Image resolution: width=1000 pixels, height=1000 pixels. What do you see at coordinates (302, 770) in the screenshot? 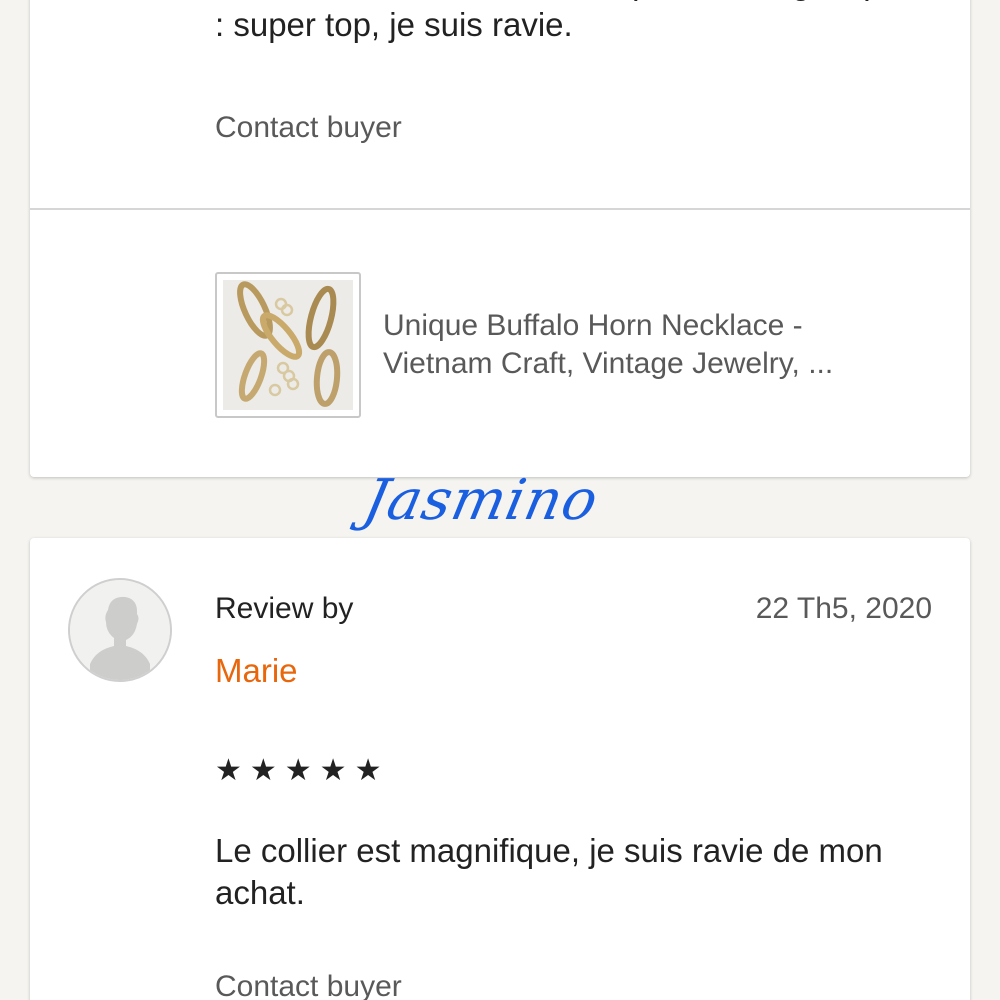
I see `star-rating: ★★★★★` at bounding box center [302, 770].